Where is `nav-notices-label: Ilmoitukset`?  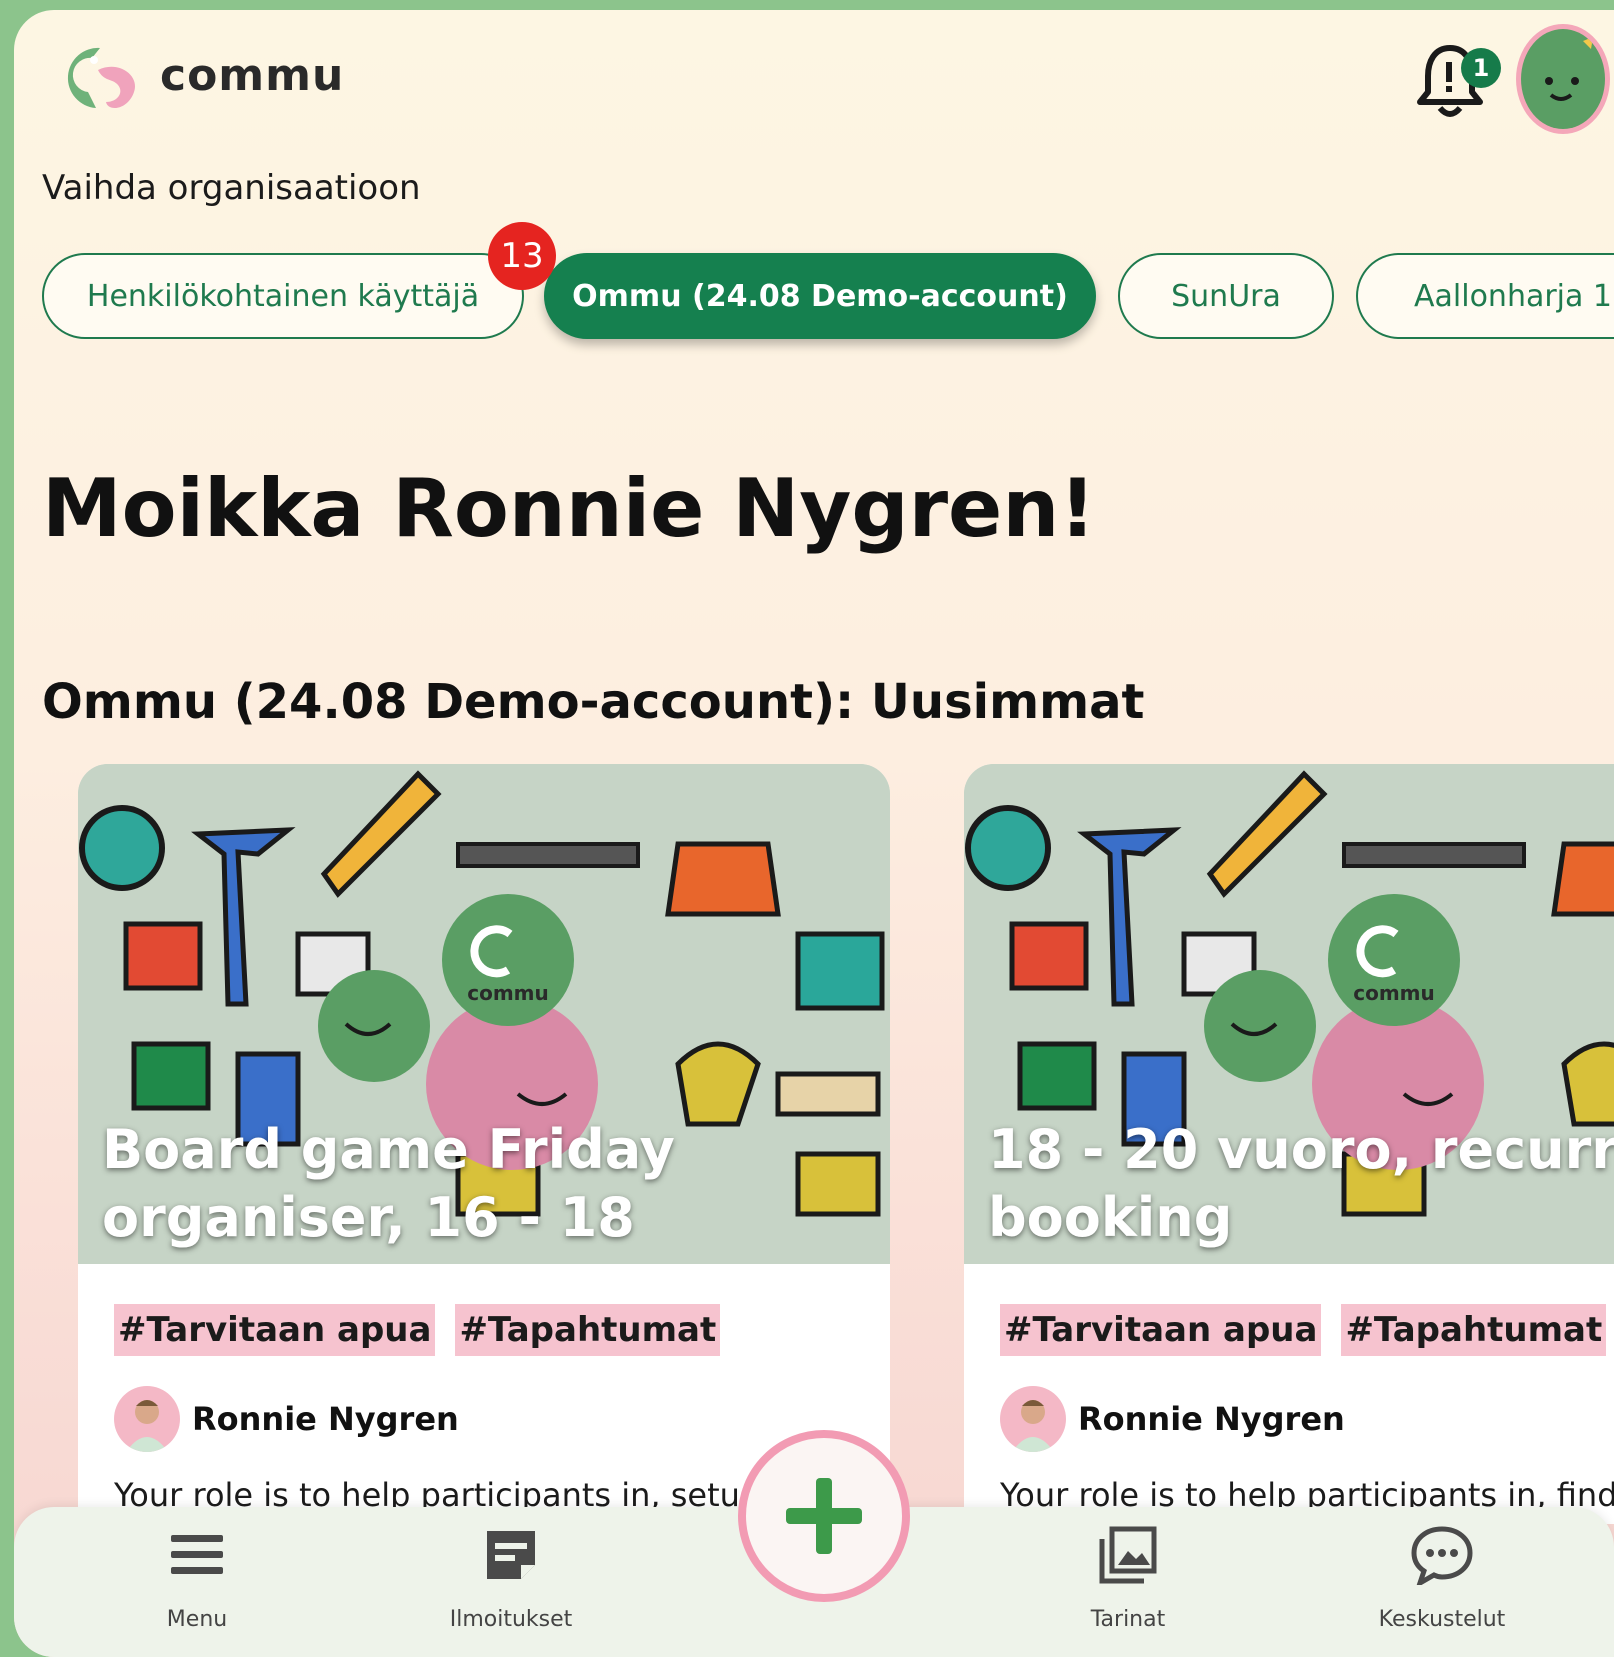
nav-notices-label: Ilmoitukset is located at coordinates (511, 1619).